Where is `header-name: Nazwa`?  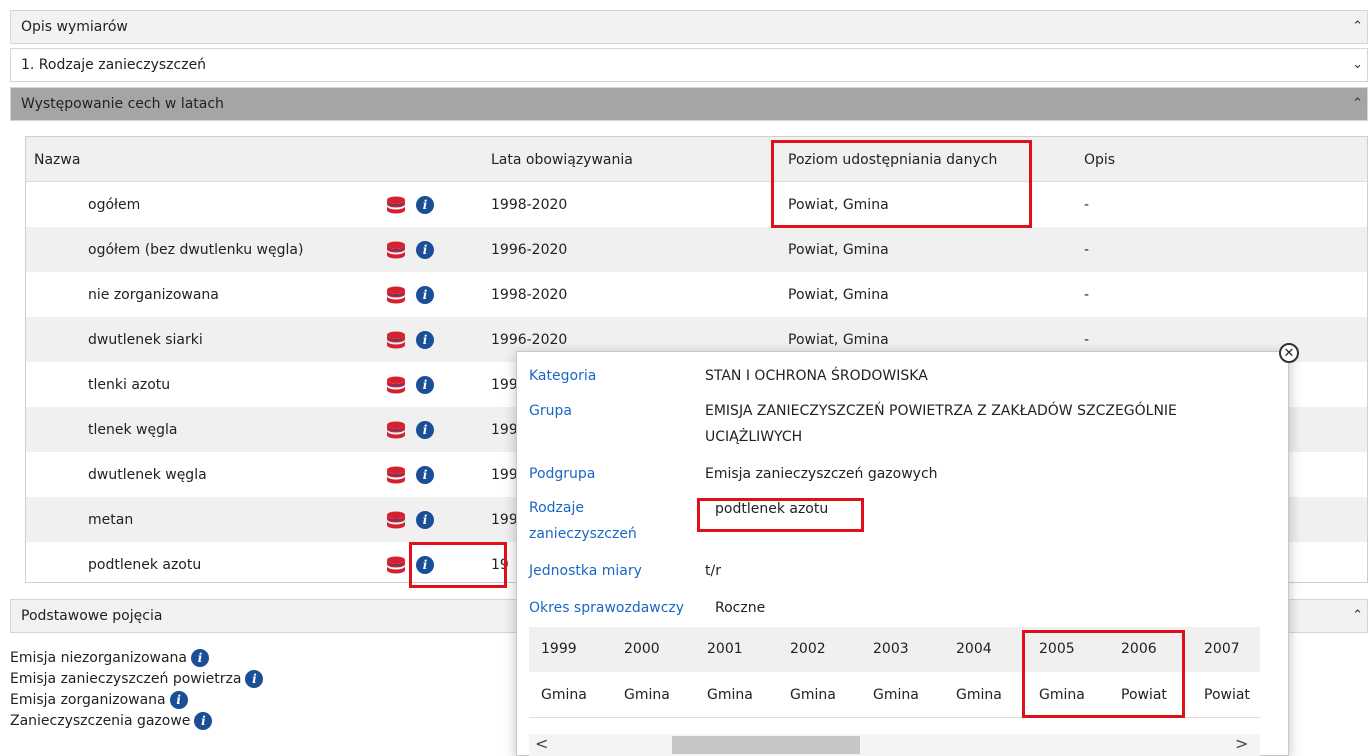 header-name: Nazwa is located at coordinates (57, 159).